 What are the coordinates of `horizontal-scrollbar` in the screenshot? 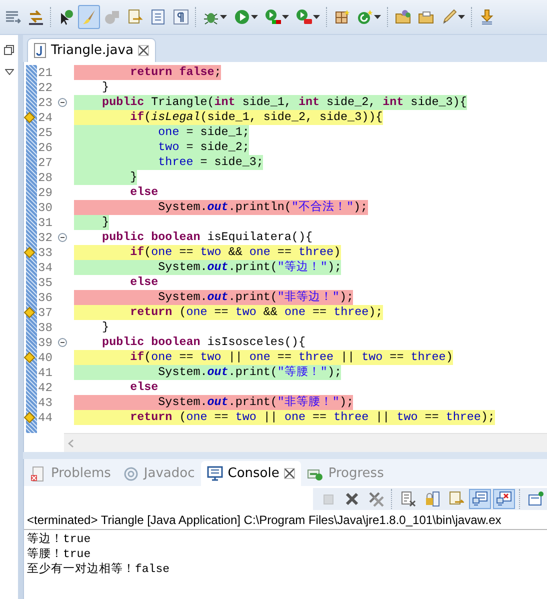 It's located at (305, 442).